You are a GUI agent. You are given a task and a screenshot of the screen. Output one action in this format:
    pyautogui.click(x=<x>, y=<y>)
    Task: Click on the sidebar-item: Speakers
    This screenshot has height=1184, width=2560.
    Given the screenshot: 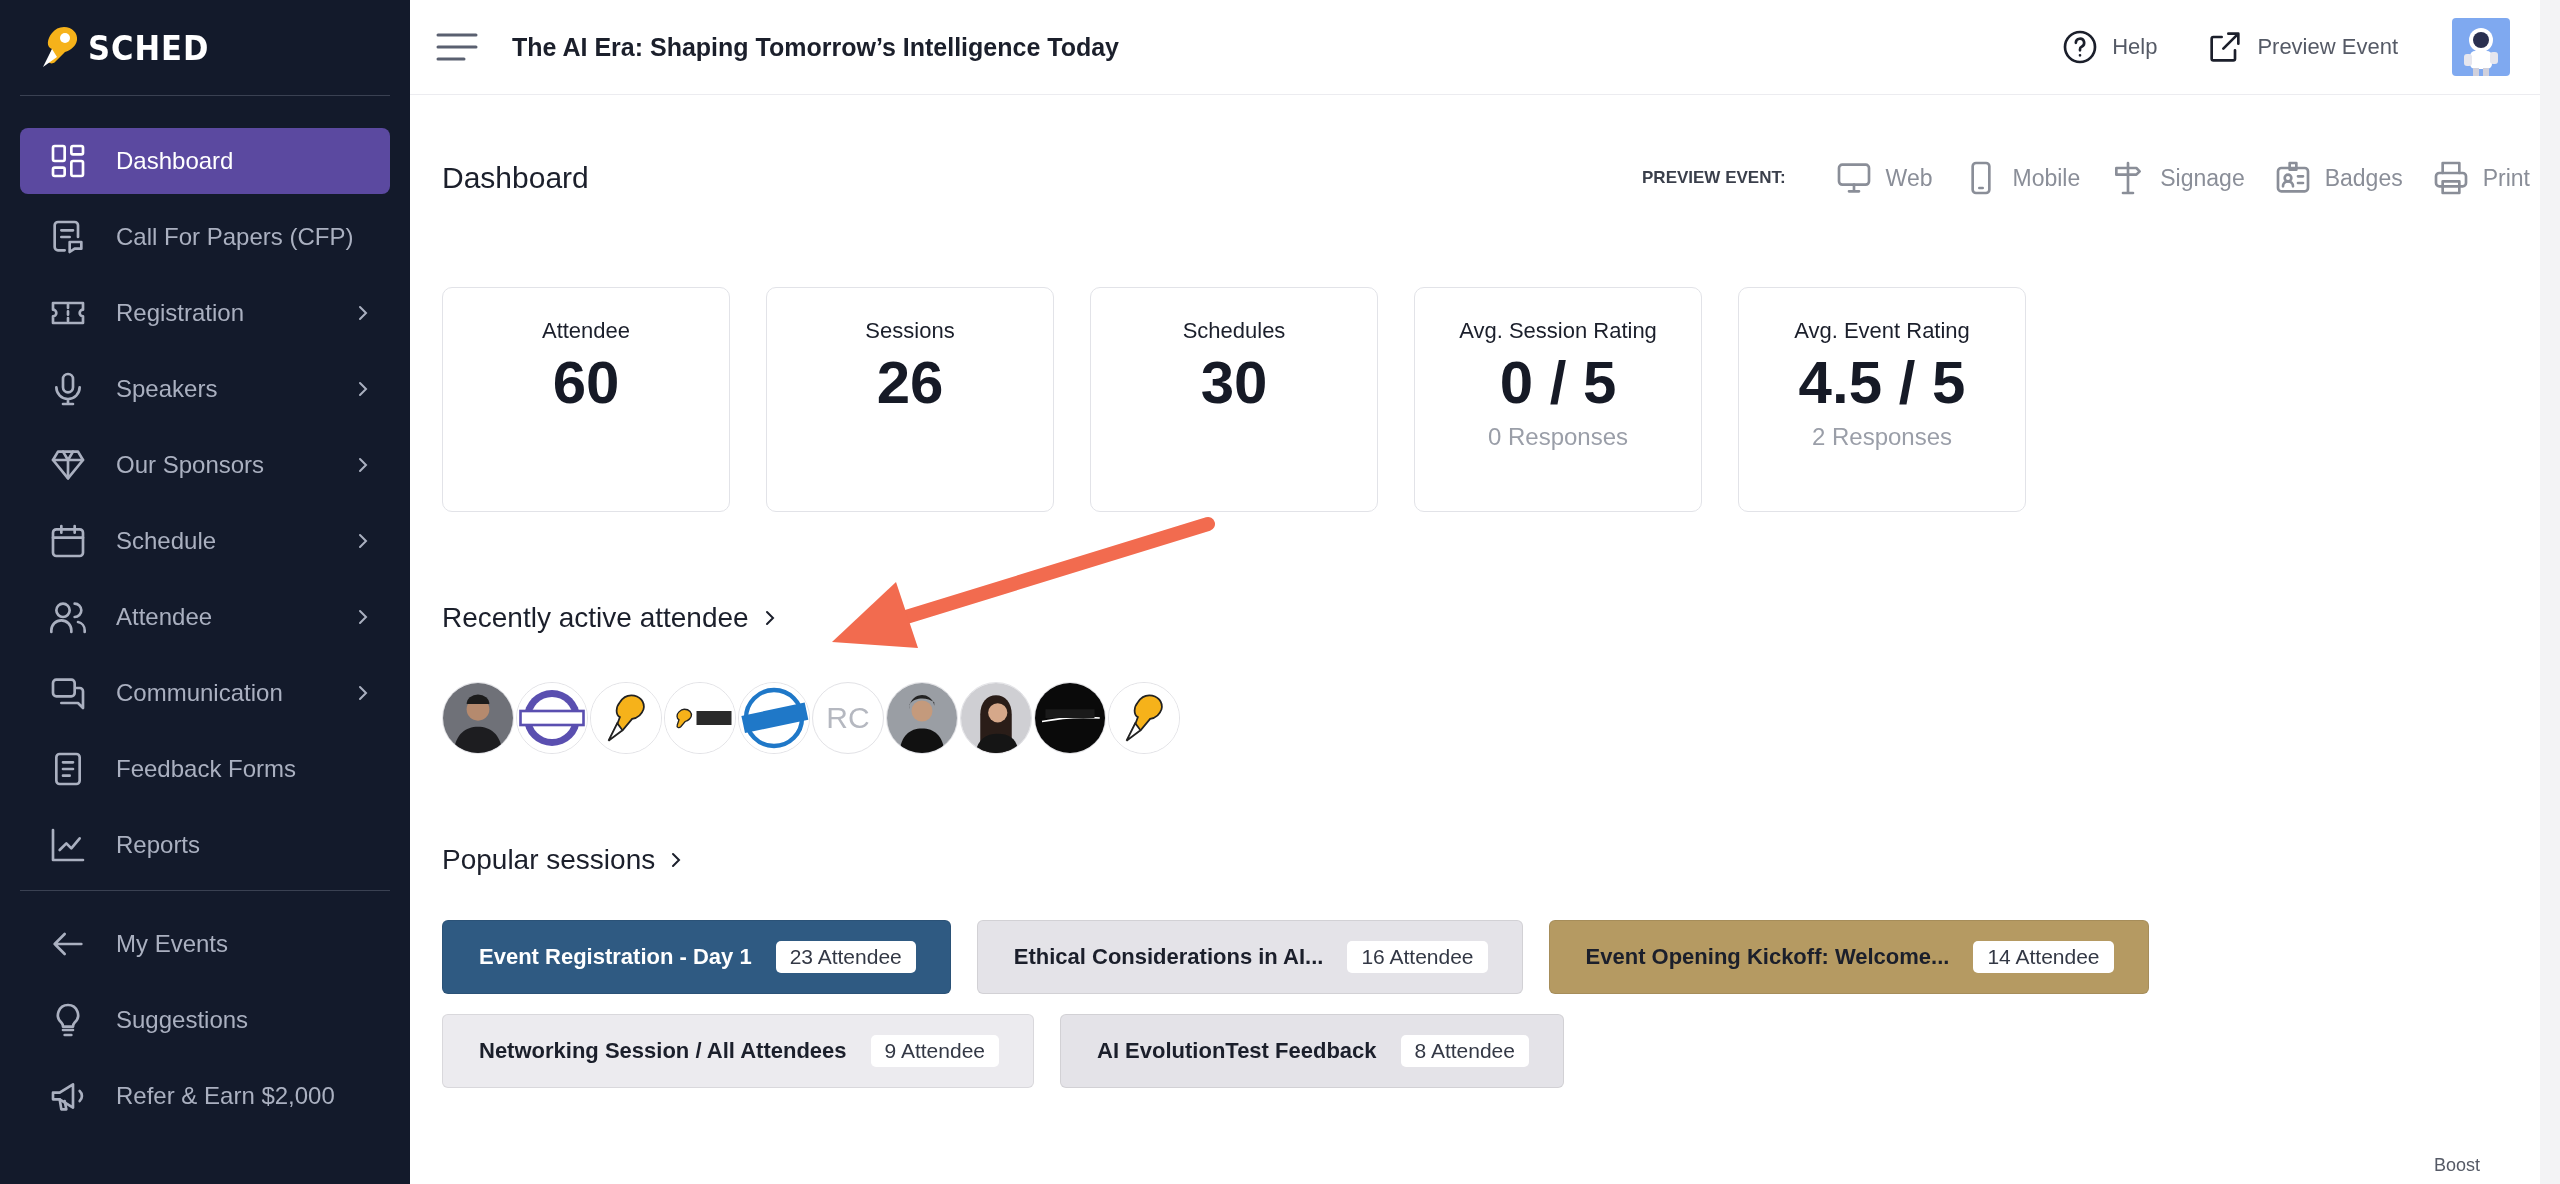 What is the action you would take?
    pyautogui.click(x=205, y=389)
    